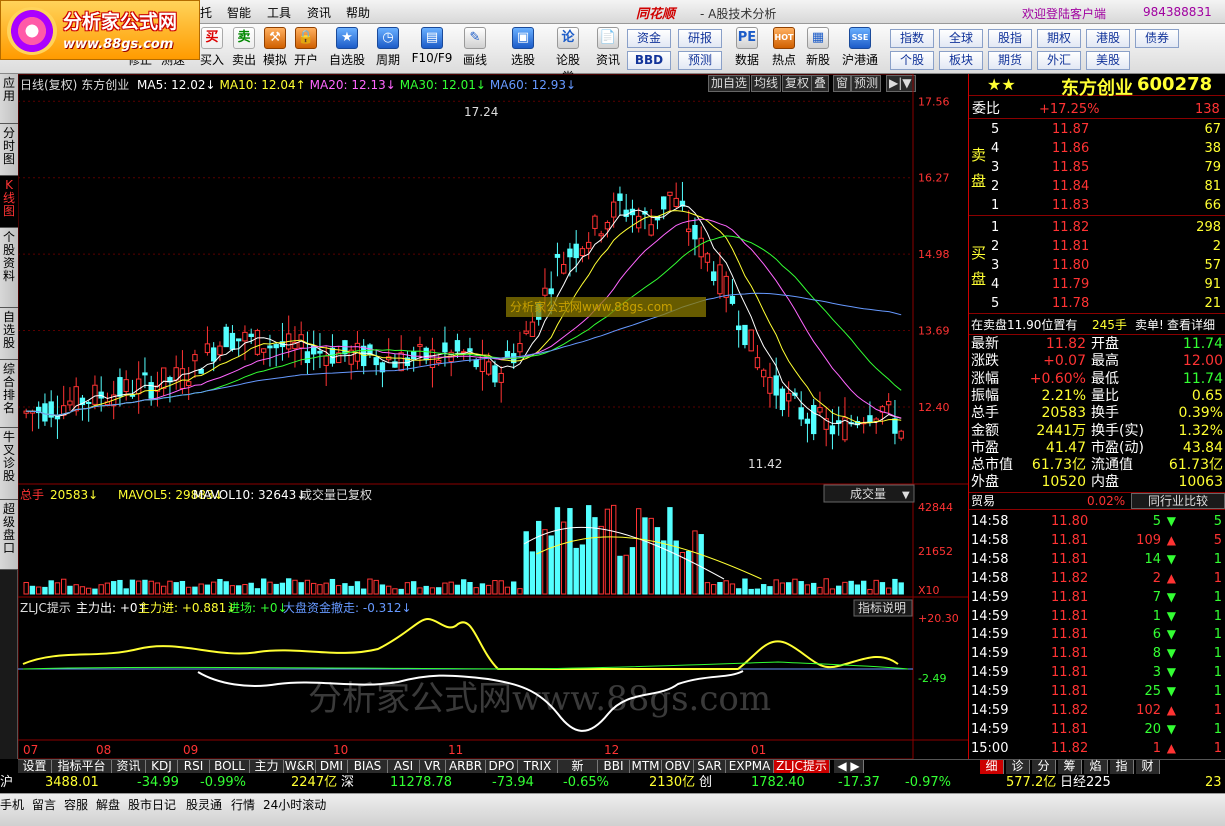 This screenshot has height=826, width=1225. What do you see at coordinates (294, 804) in the screenshot?
I see `bottom-bar-item-7: 24小时滚动` at bounding box center [294, 804].